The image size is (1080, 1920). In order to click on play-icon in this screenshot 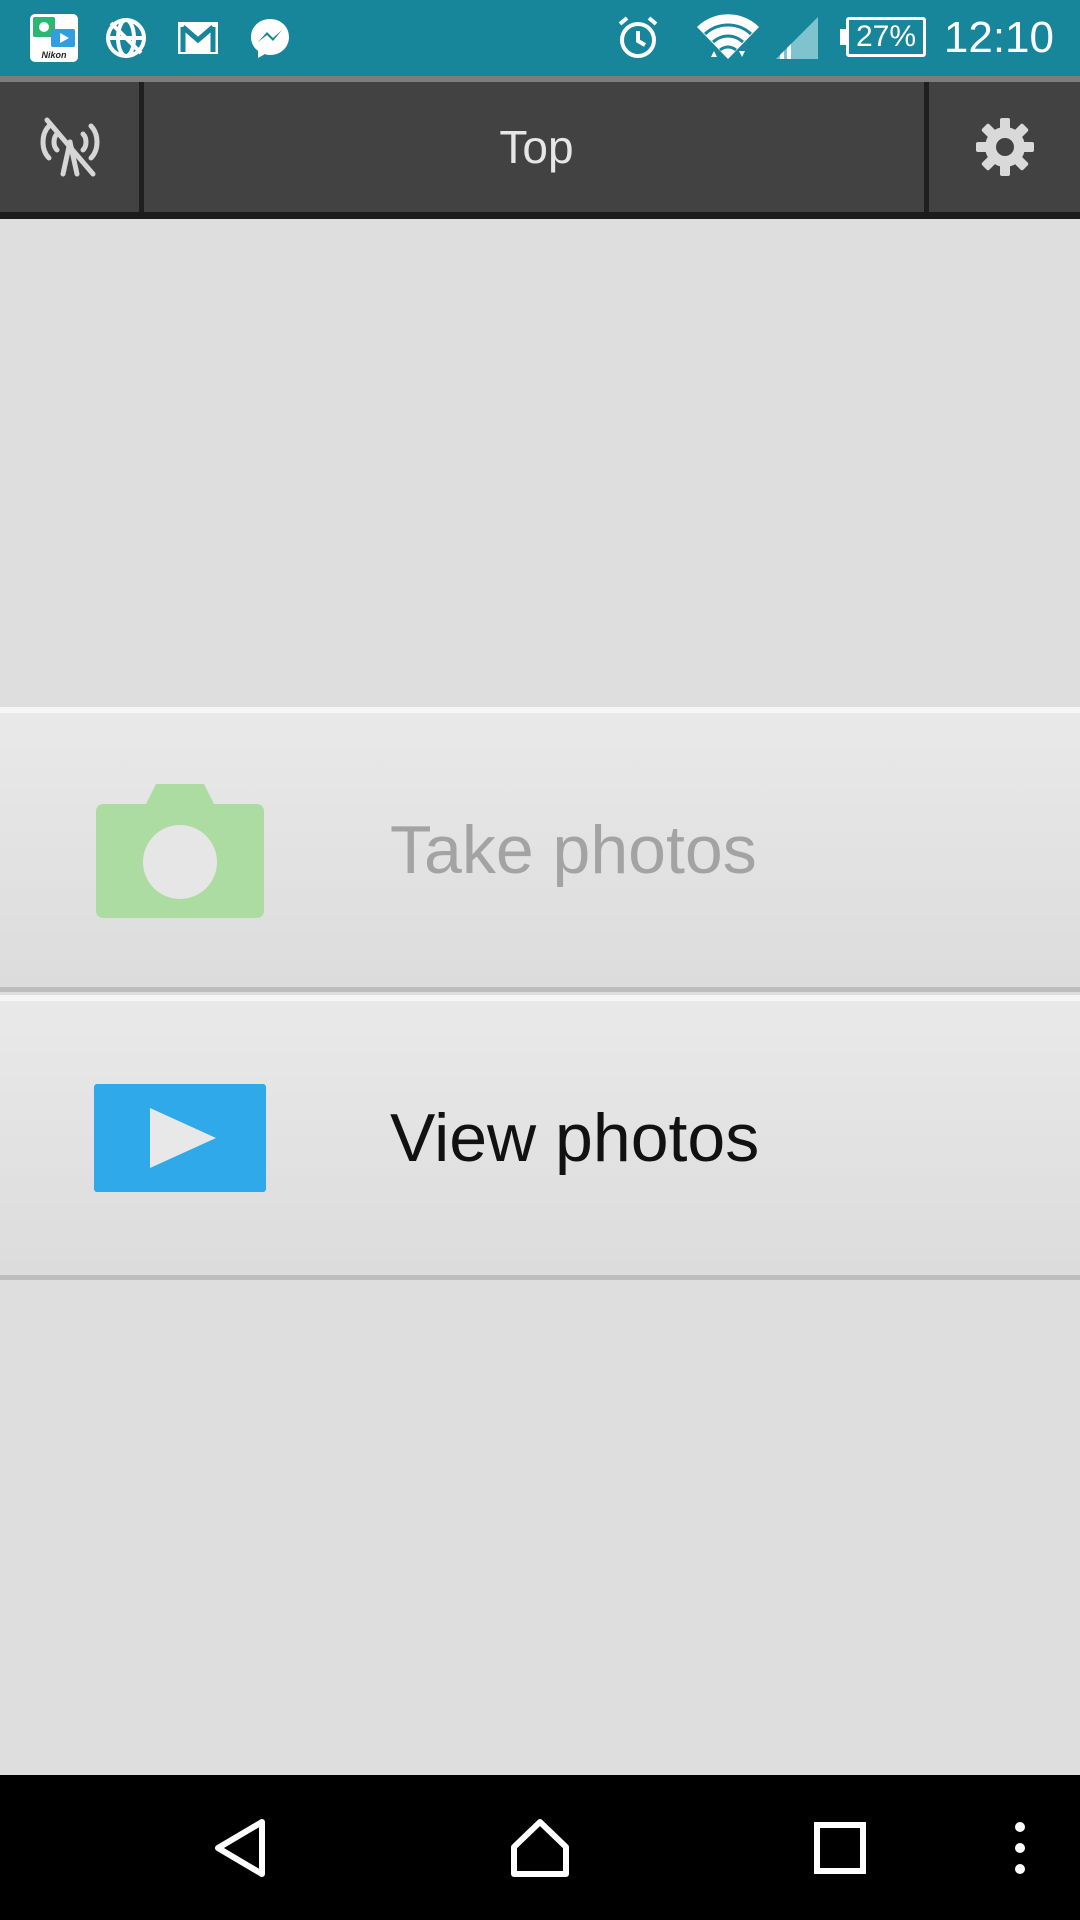, I will do `click(180, 1138)`.